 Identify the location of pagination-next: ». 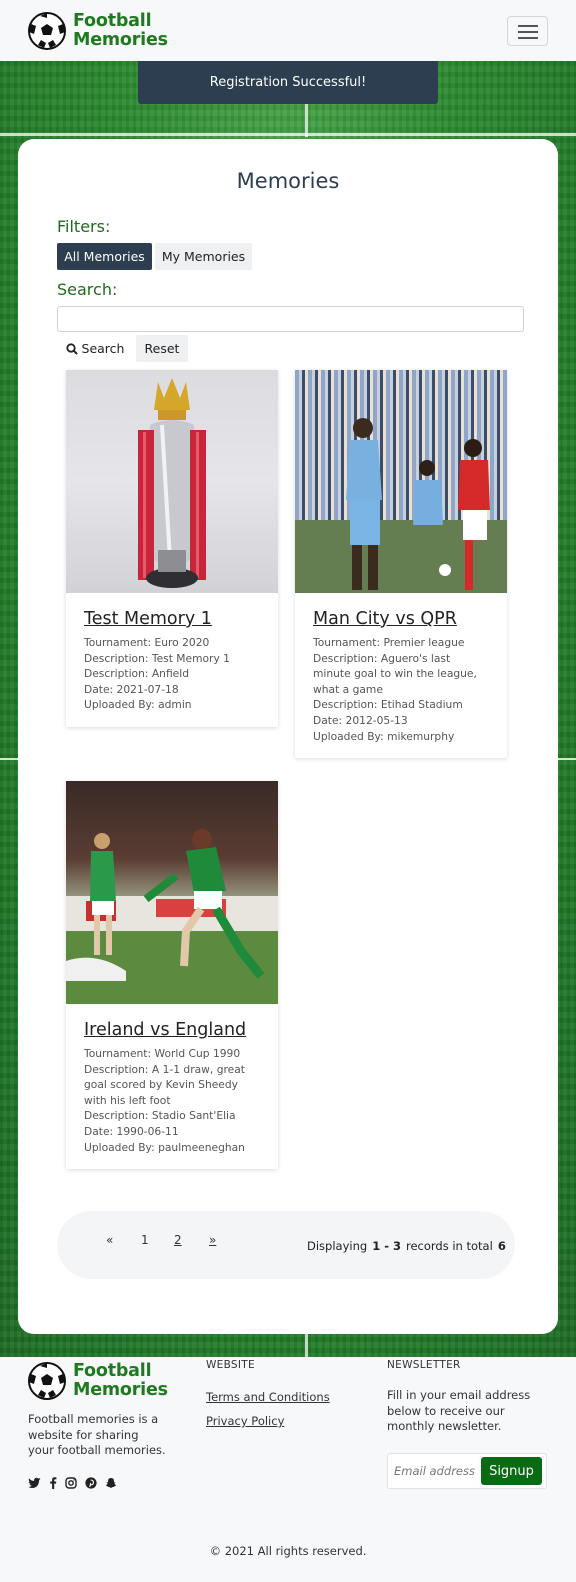
(212, 1240).